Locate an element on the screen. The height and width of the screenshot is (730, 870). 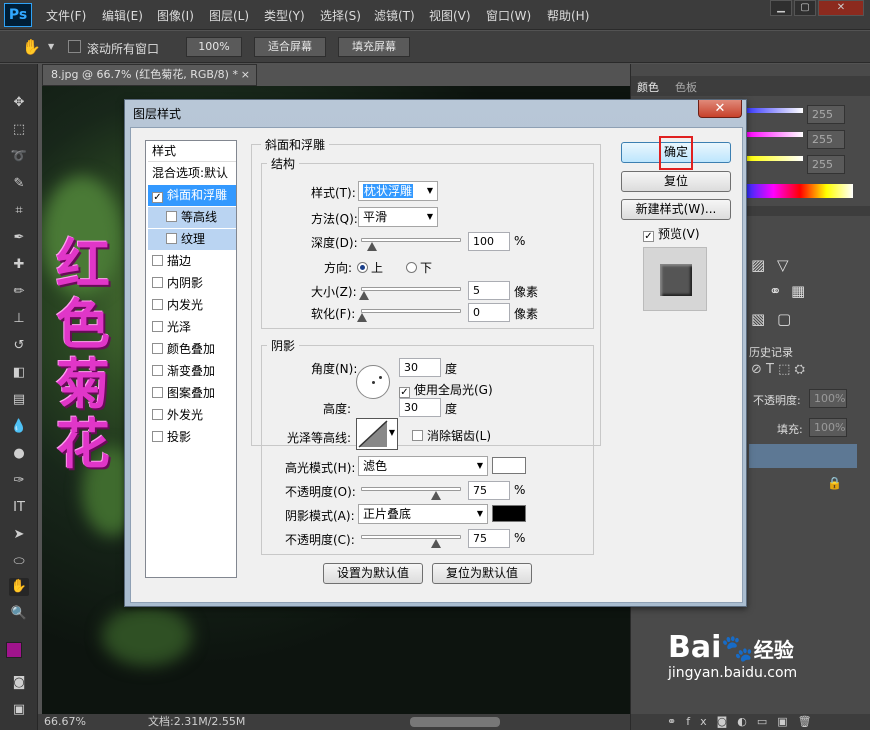
size-input: 5 is located at coordinates (489, 290).